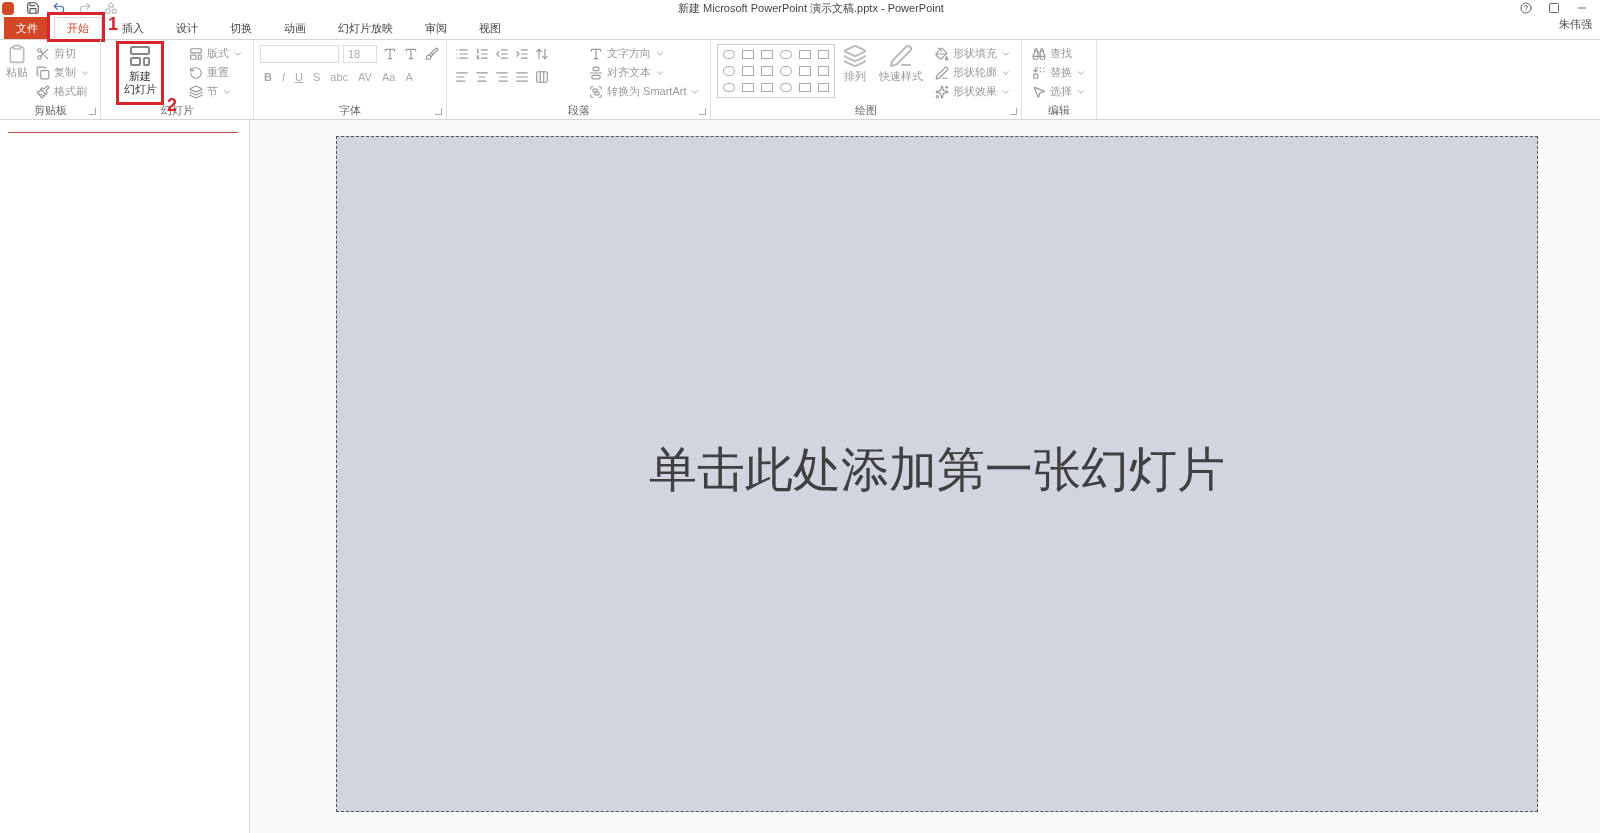  What do you see at coordinates (1554, 8) in the screenshot?
I see `ribbon-display-icon` at bounding box center [1554, 8].